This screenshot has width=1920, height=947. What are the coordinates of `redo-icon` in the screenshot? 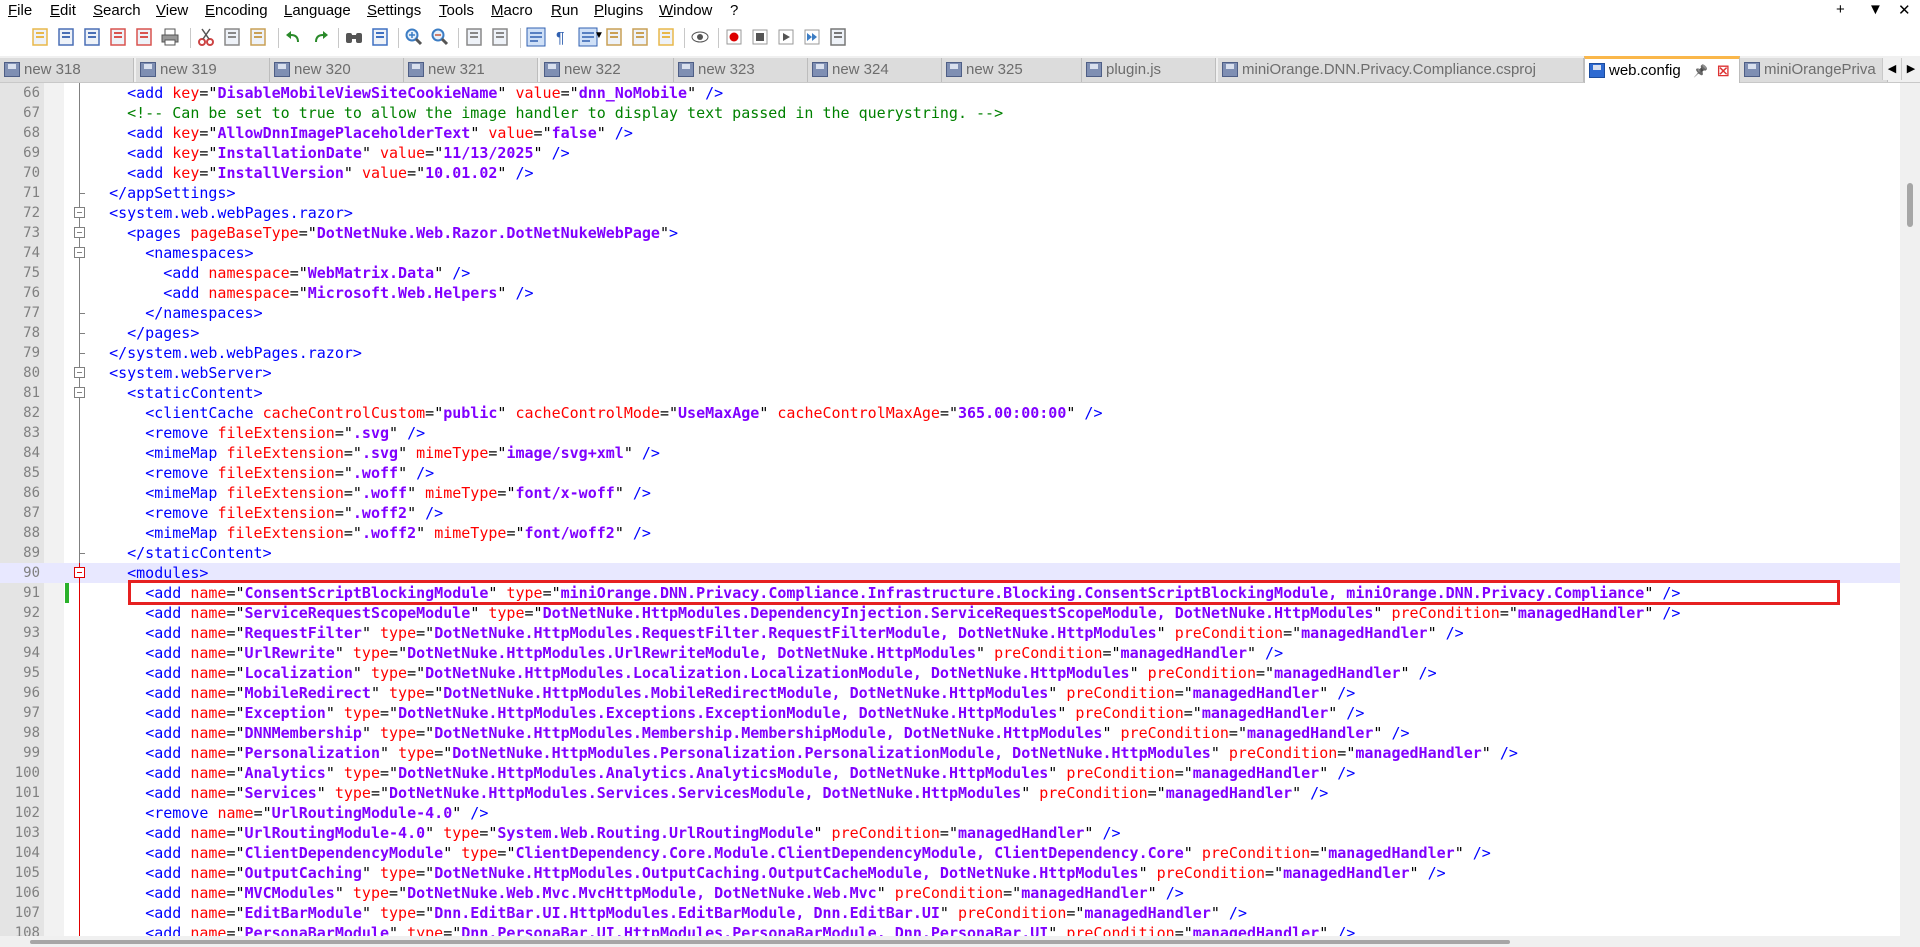 It's located at (320, 37).